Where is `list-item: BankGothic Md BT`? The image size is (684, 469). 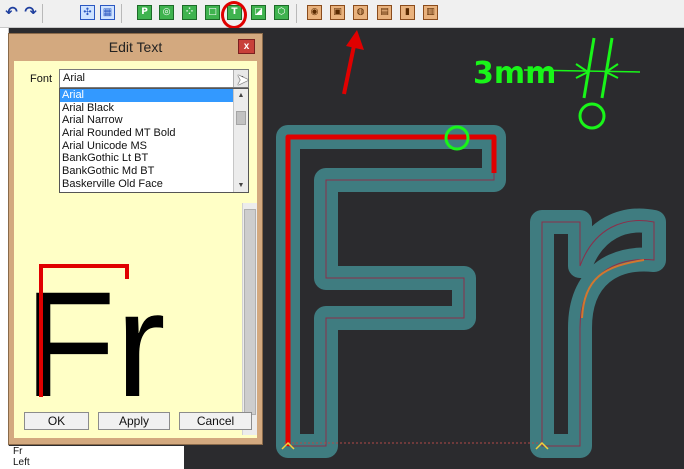
list-item: BankGothic Md BT is located at coordinates (154, 171).